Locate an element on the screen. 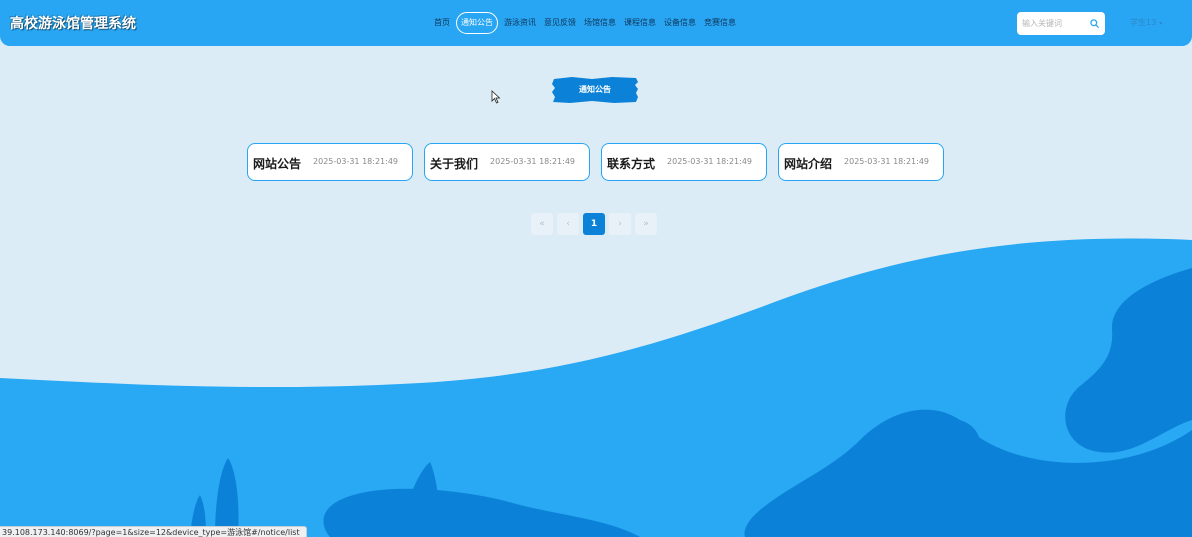 This screenshot has height=537, width=1192. notice-title: 联系方式 is located at coordinates (631, 164).